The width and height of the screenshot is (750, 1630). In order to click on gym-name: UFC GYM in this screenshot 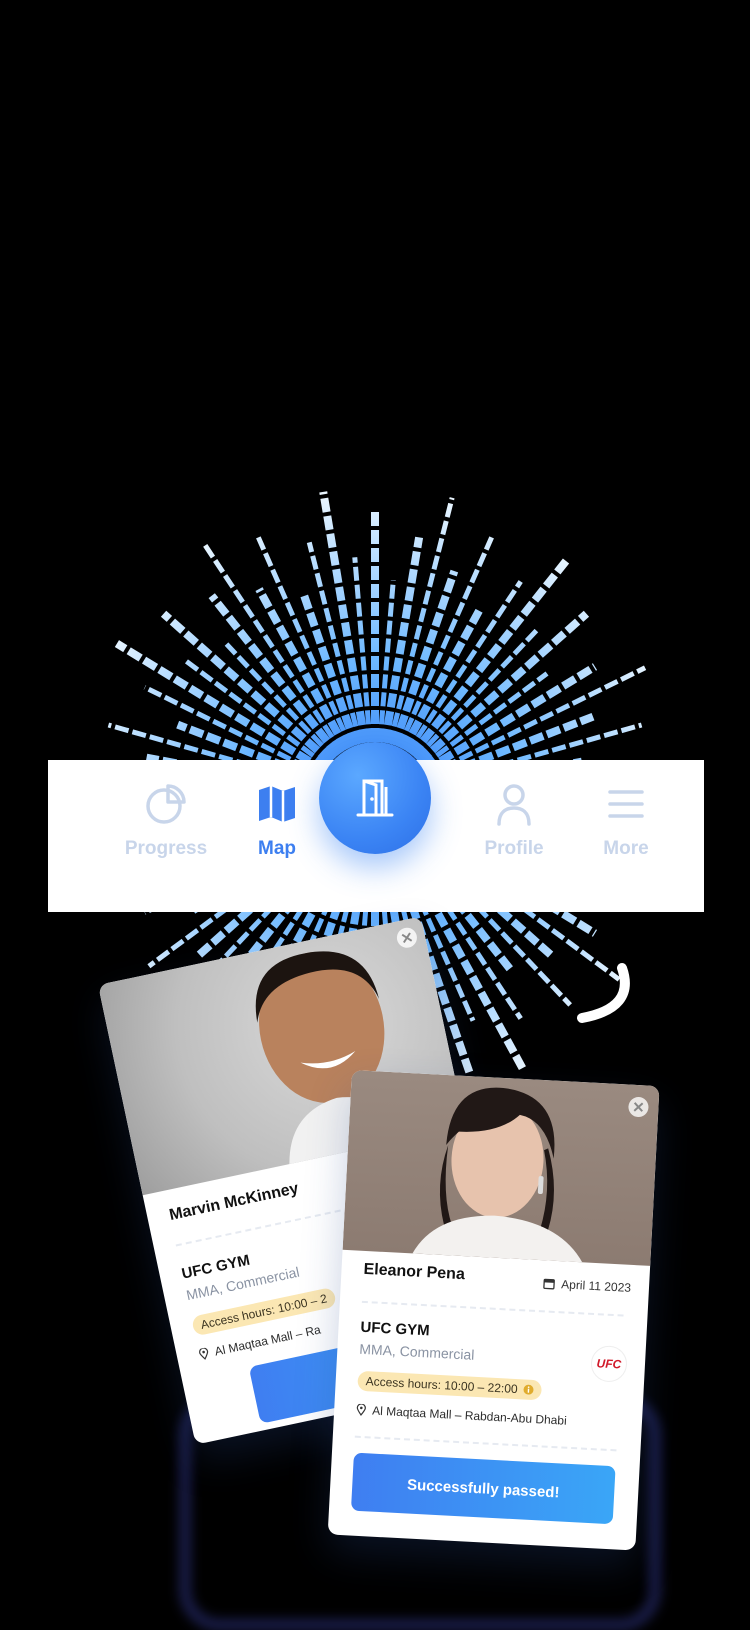, I will do `click(395, 1329)`.